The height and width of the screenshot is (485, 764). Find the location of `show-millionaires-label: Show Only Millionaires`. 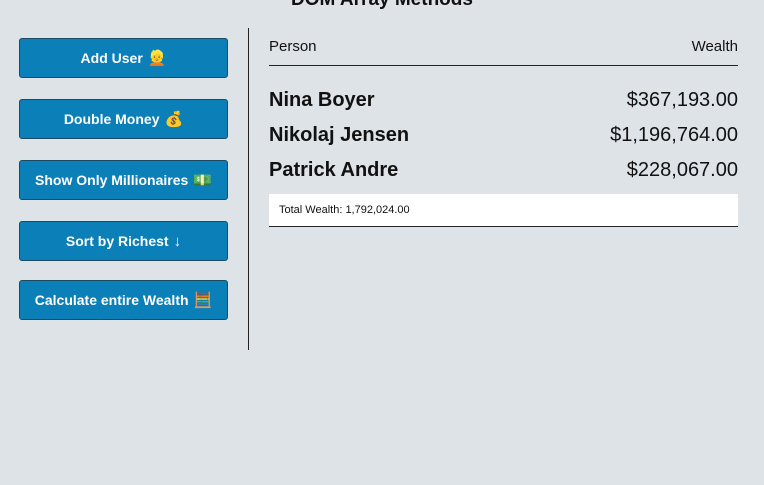

show-millionaires-label: Show Only Millionaires is located at coordinates (112, 180).